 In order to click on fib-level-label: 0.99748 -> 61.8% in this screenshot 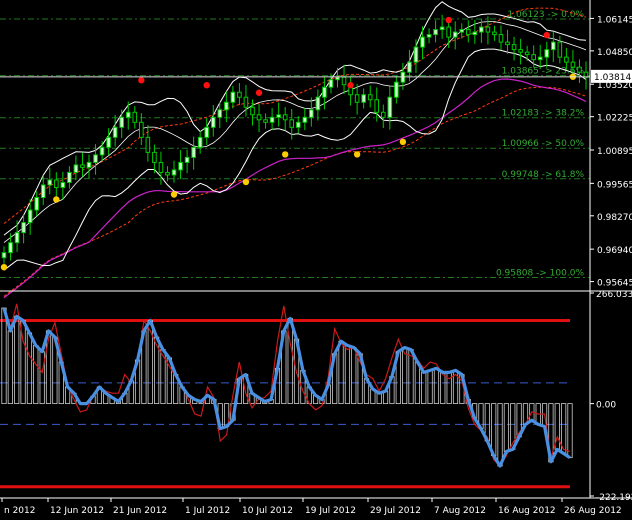, I will do `click(543, 175)`.